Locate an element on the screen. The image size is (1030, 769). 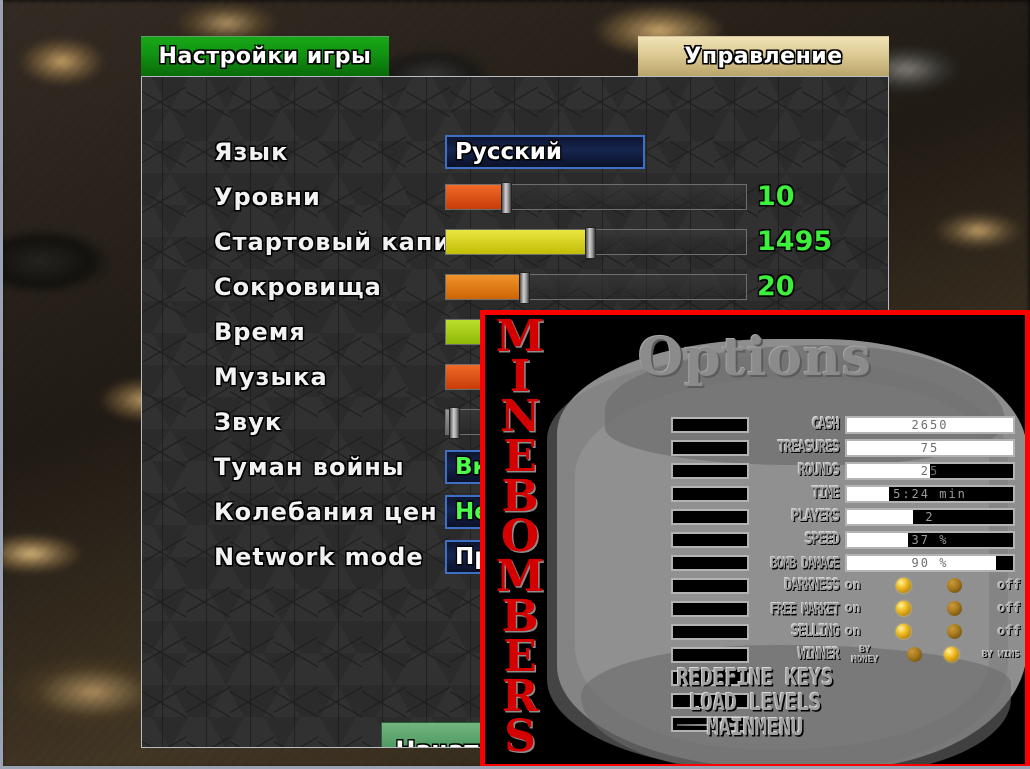
mb-fill-time is located at coordinates (868, 493).